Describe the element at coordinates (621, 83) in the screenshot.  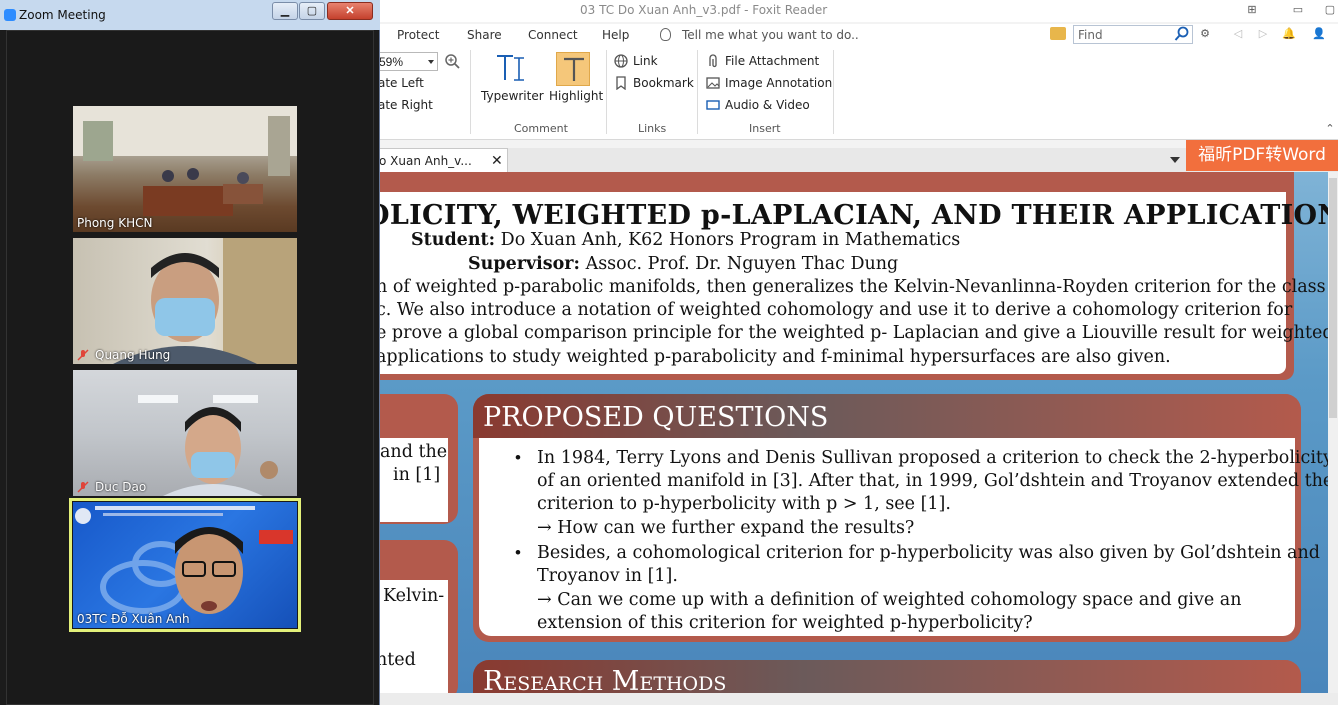
I see `bookmark-icon` at that location.